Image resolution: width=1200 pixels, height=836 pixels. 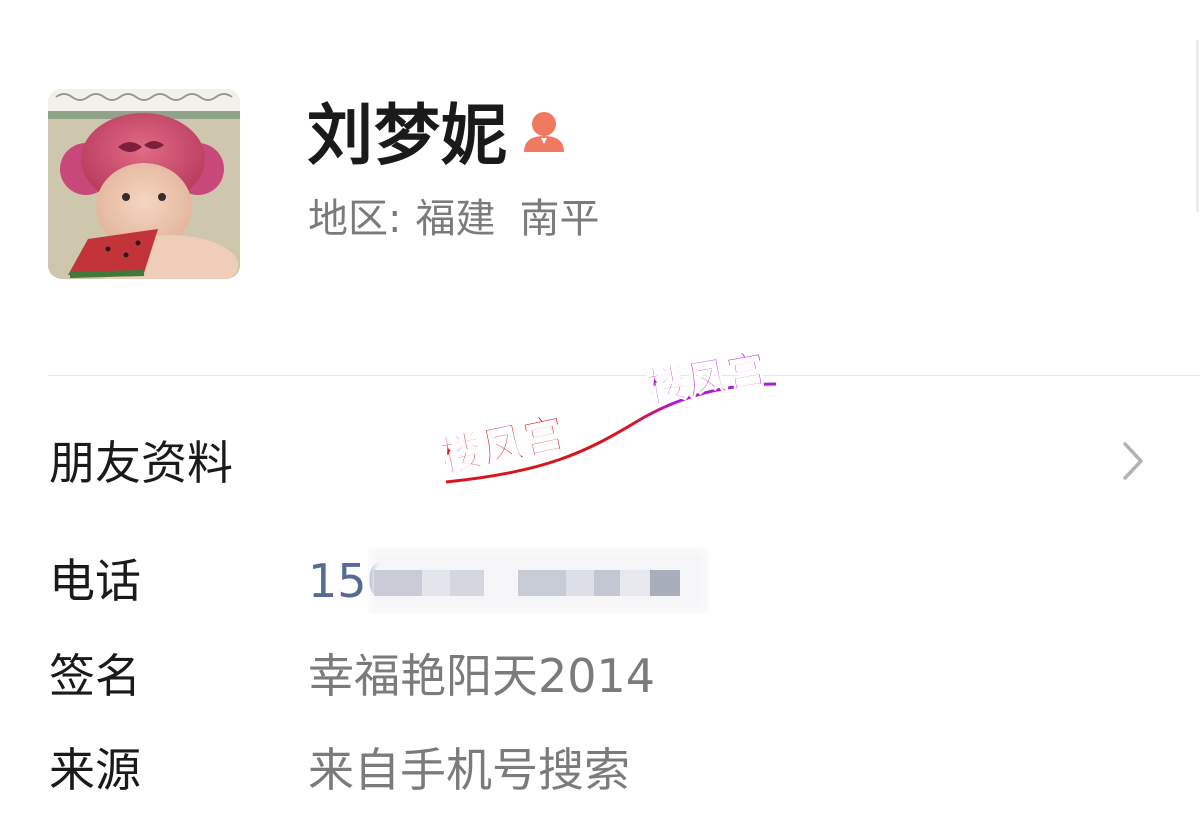 I want to click on contact-name: 刘梦妮, so click(x=407, y=135).